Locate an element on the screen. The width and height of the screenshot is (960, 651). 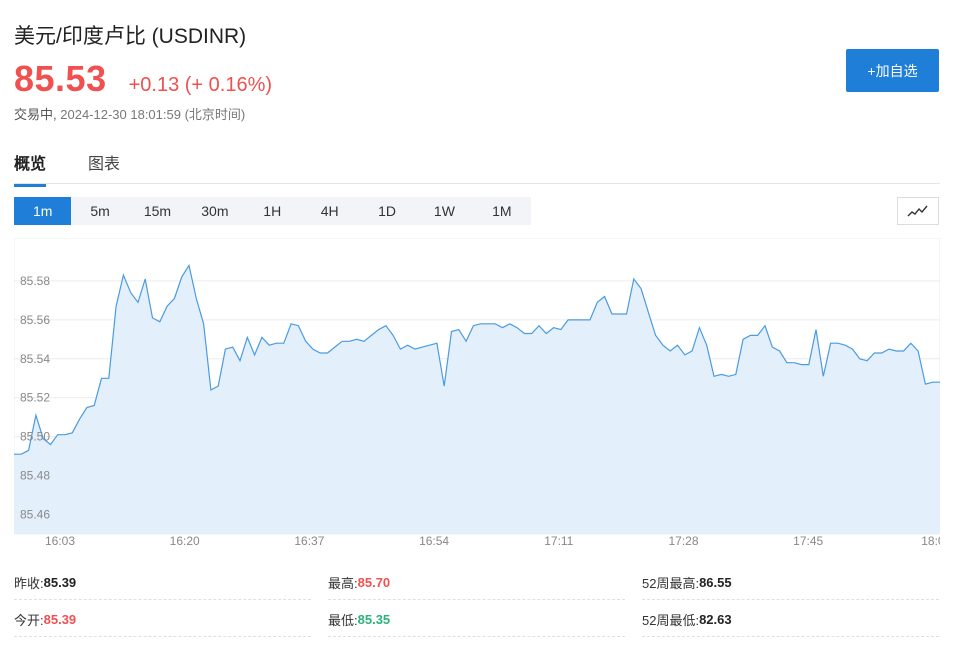
y-tick-label: 85.52 is located at coordinates (35, 398).